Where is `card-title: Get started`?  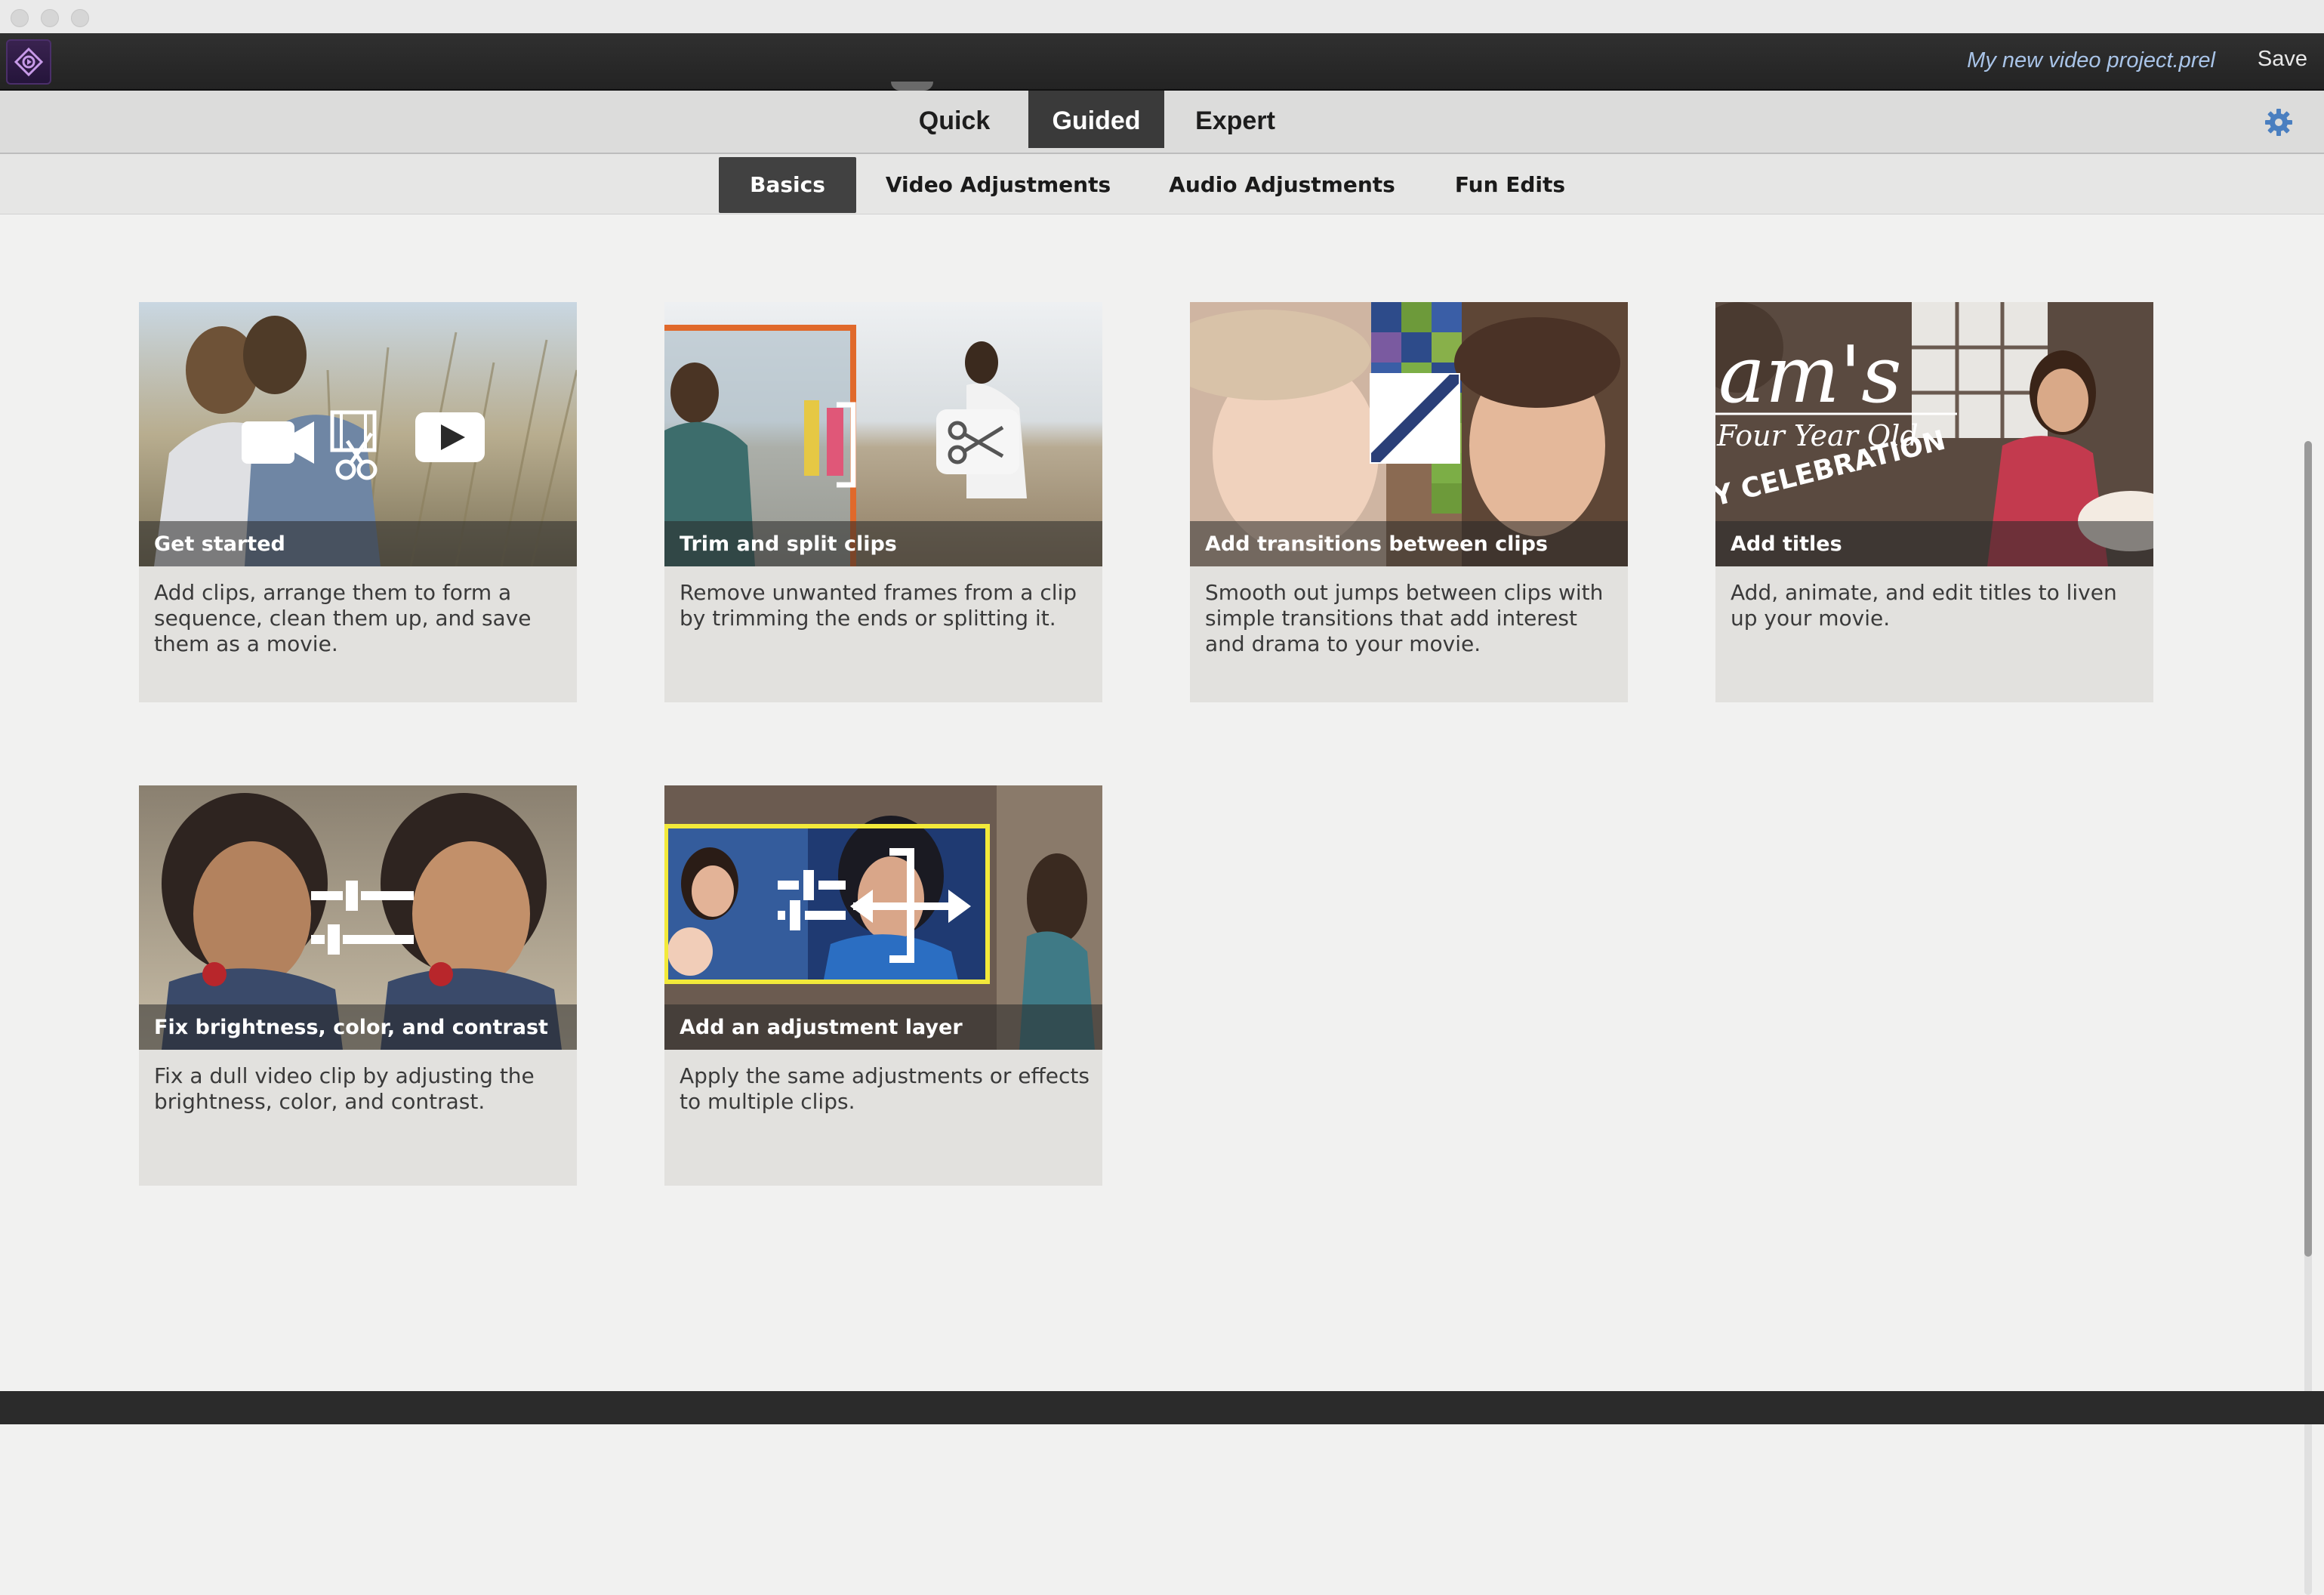 card-title: Get started is located at coordinates (219, 544).